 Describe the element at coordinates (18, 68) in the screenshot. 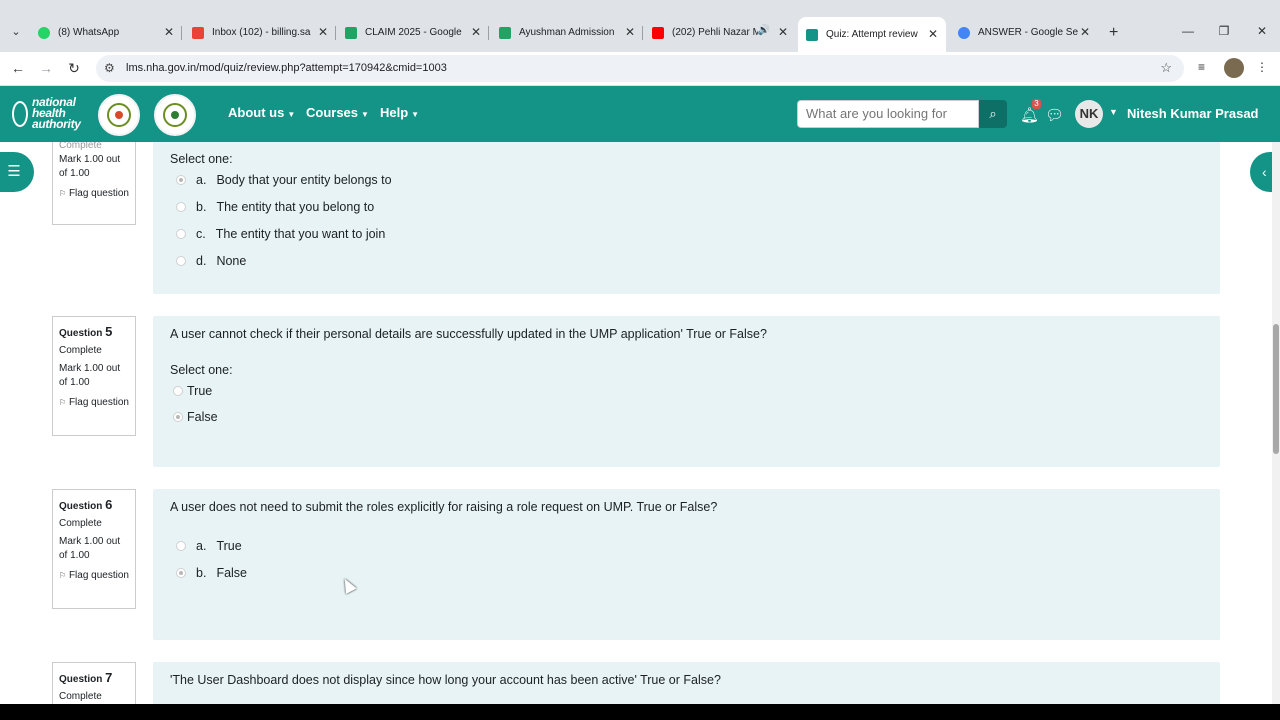

I see `back-icon: ←` at that location.